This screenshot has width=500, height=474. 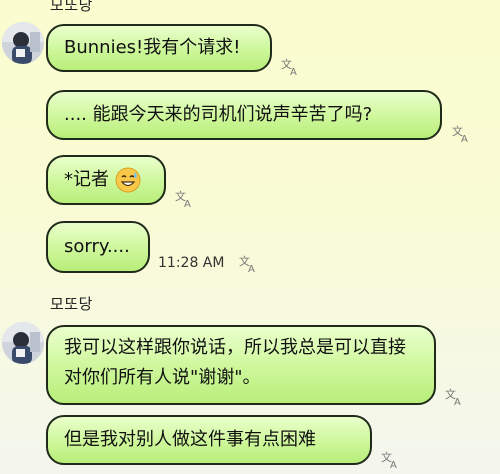 I want to click on message-text: 但是我对别人做这件事有点困难, so click(x=190, y=439).